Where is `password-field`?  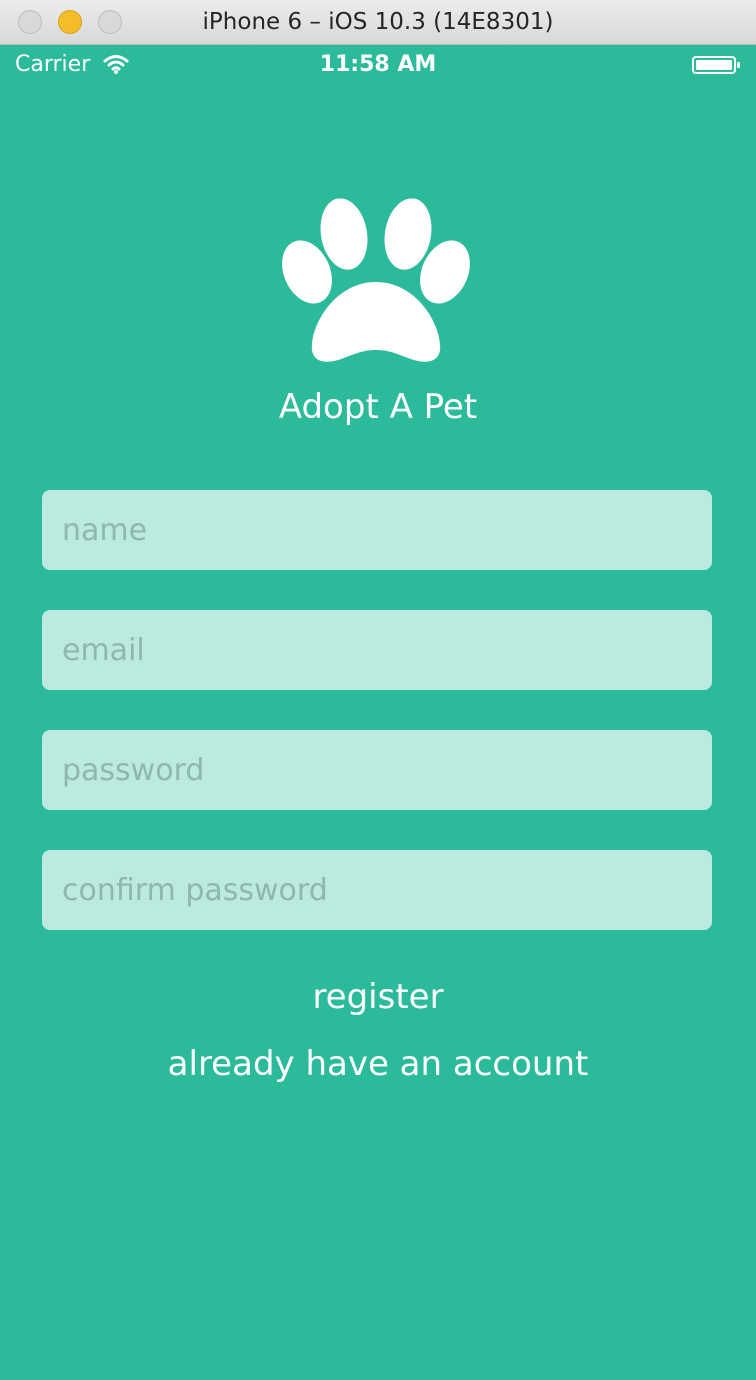 password-field is located at coordinates (377, 770).